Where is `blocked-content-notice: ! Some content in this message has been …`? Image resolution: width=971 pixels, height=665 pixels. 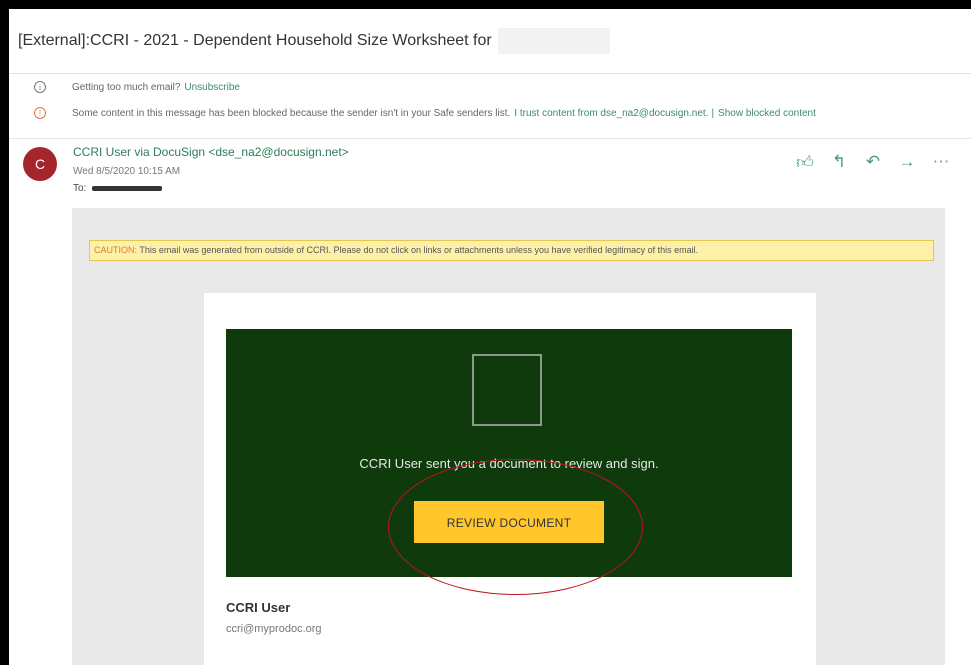
blocked-content-notice: ! Some content in this message has been … is located at coordinates (425, 113).